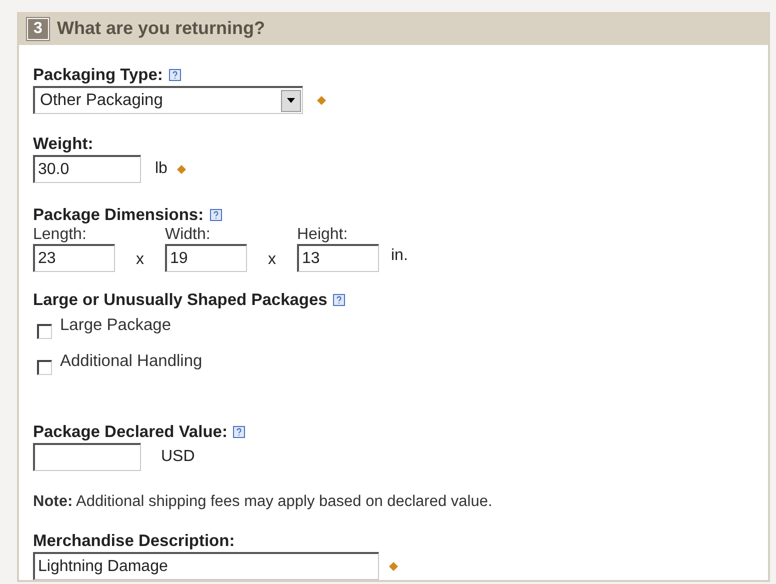 The height and width of the screenshot is (584, 776). I want to click on input-field: Lightning Damage, so click(206, 566).